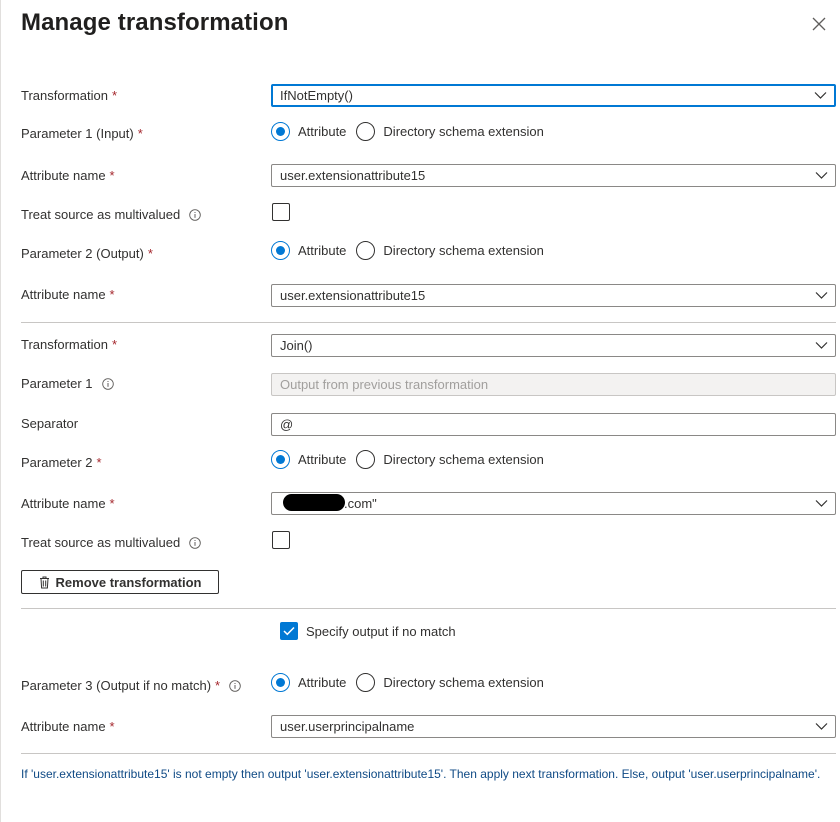 This screenshot has width=840, height=822. Describe the element at coordinates (381, 631) in the screenshot. I see `checkbox-label: Specify output if no match` at that location.